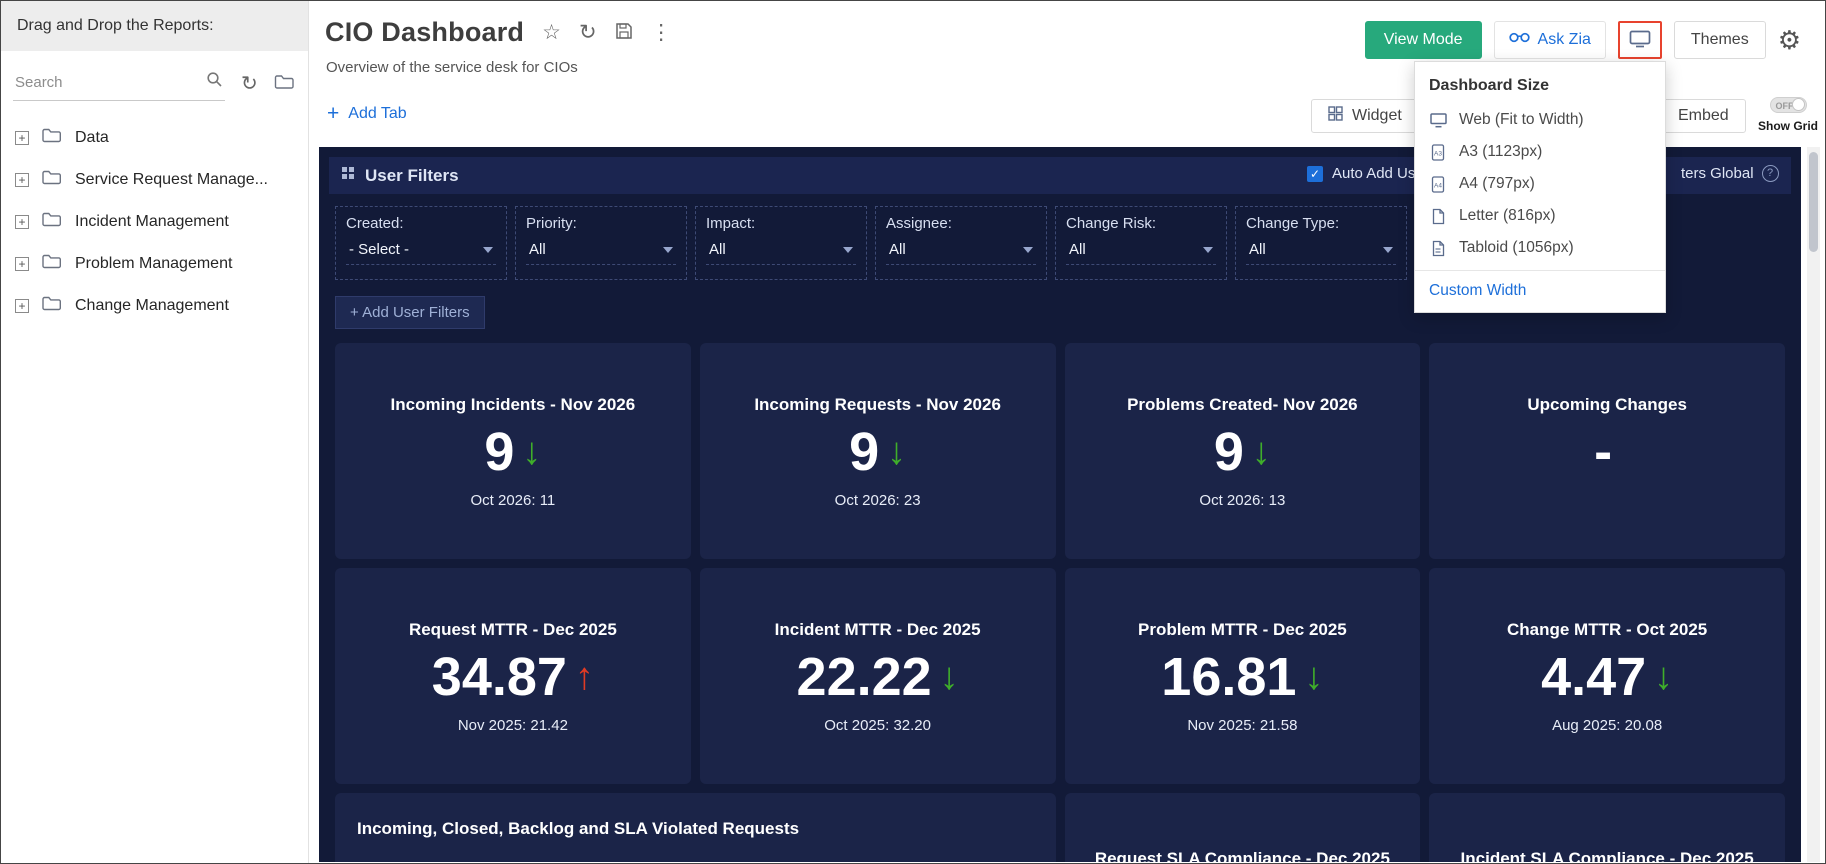 The image size is (1826, 864). I want to click on sidebar-item-problem-management: + Problem Management, so click(154, 264).